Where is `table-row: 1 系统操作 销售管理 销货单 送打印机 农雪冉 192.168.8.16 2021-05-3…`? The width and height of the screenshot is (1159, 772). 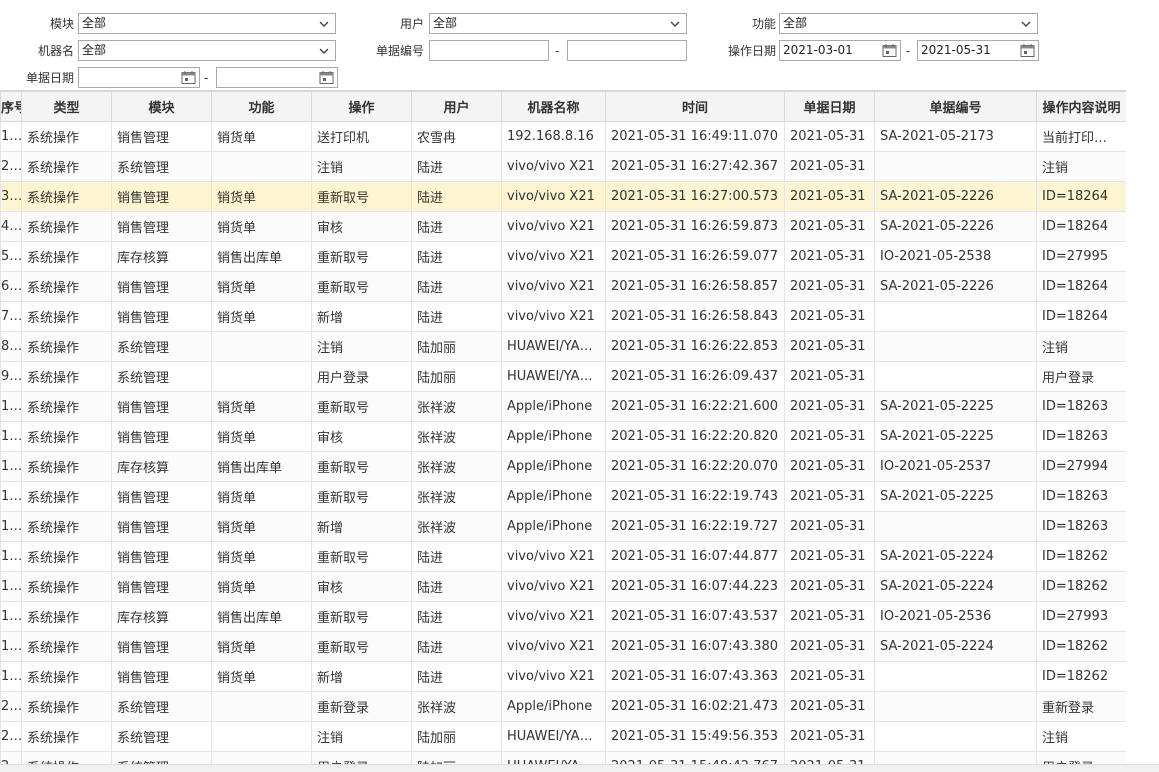 table-row: 1 系统操作 销售管理 销货单 送打印机 农雪冉 192.168.8.16 2021-05-3… is located at coordinates (563, 136).